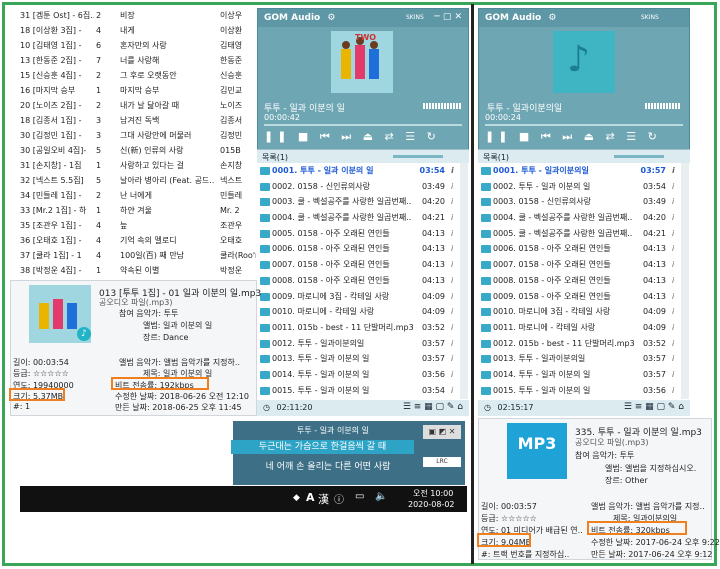 This screenshot has width=720, height=569. What do you see at coordinates (358, 391) in the screenshot?
I see `playlist-item: 0015. 투투 - 일과 이분의 일 03:54 i` at bounding box center [358, 391].